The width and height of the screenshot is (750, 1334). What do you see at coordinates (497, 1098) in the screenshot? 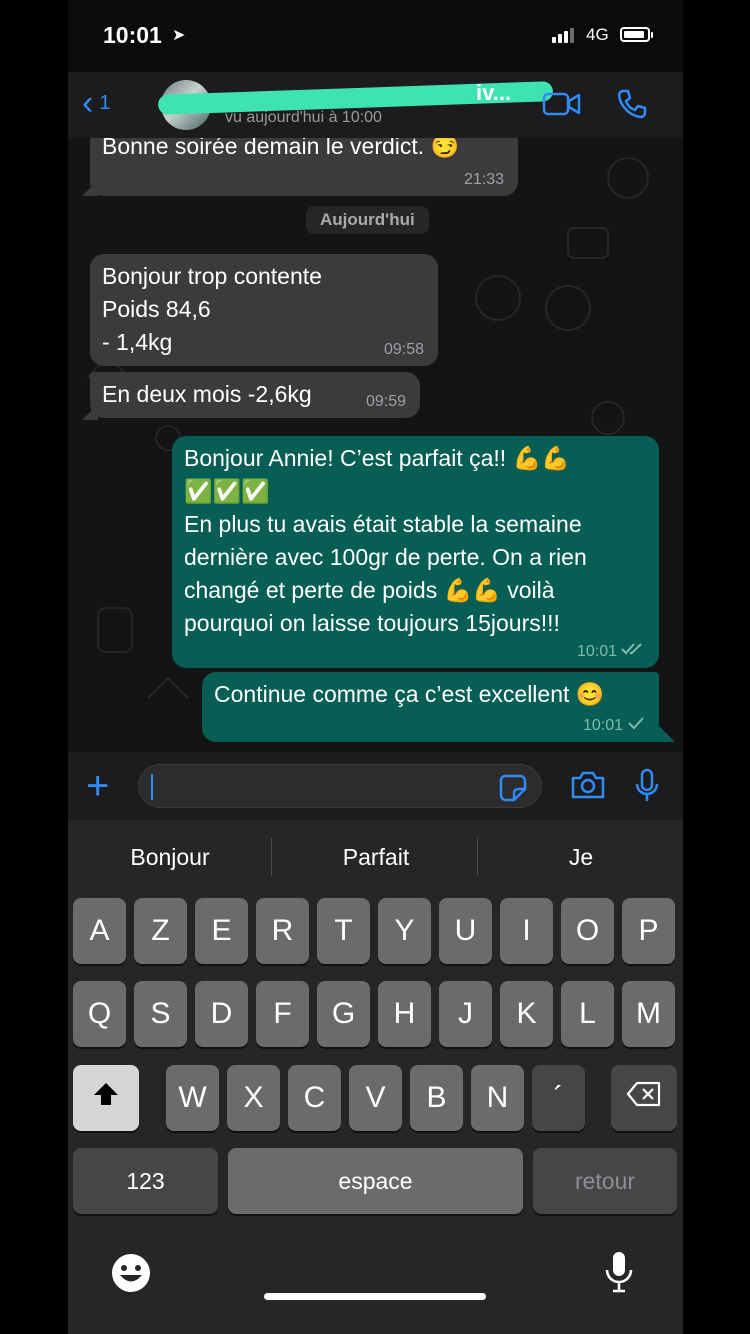
I see `key-n: N` at bounding box center [497, 1098].